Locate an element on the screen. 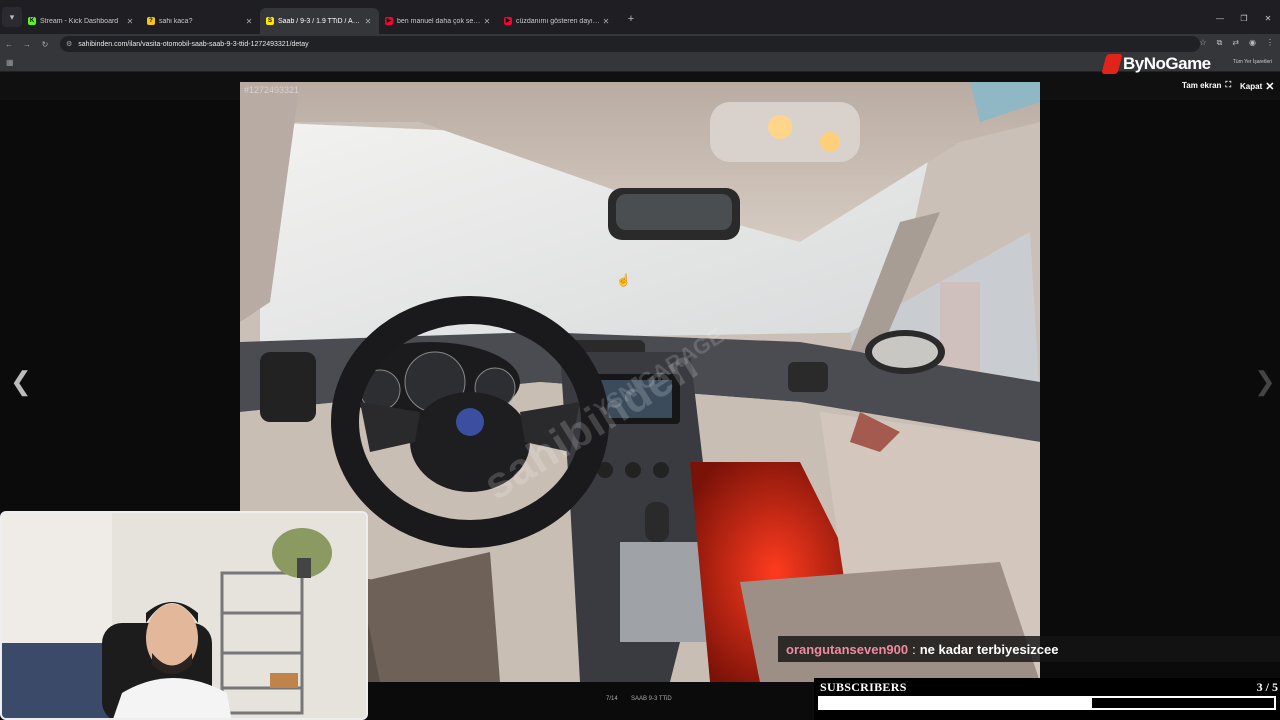 The image size is (1280, 720). fullscreen-button: Tam ekran ⛶ is located at coordinates (1206, 85).